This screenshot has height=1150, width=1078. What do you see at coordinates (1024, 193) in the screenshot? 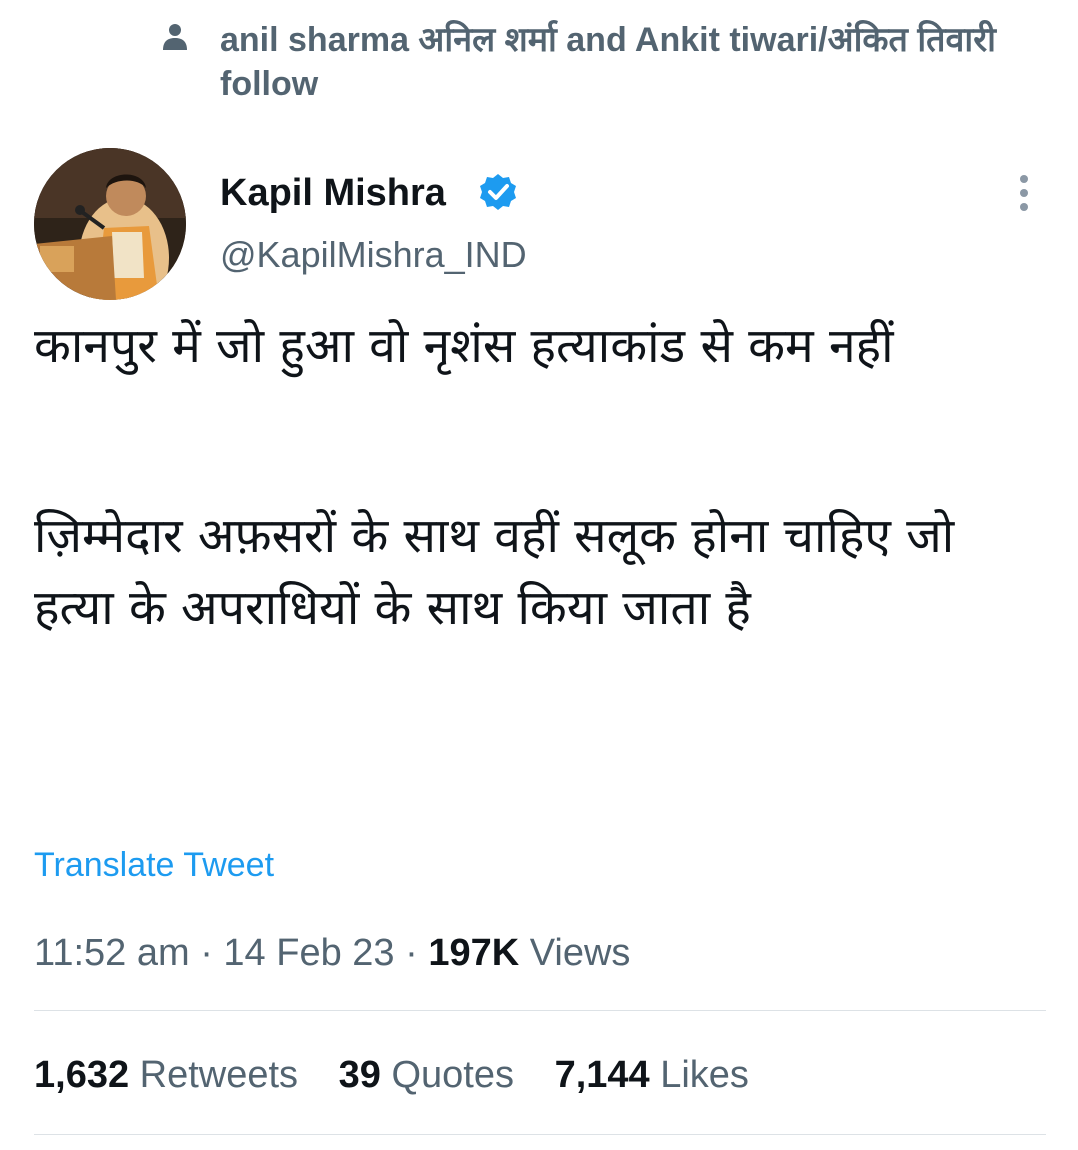
I see `more-options-icon` at bounding box center [1024, 193].